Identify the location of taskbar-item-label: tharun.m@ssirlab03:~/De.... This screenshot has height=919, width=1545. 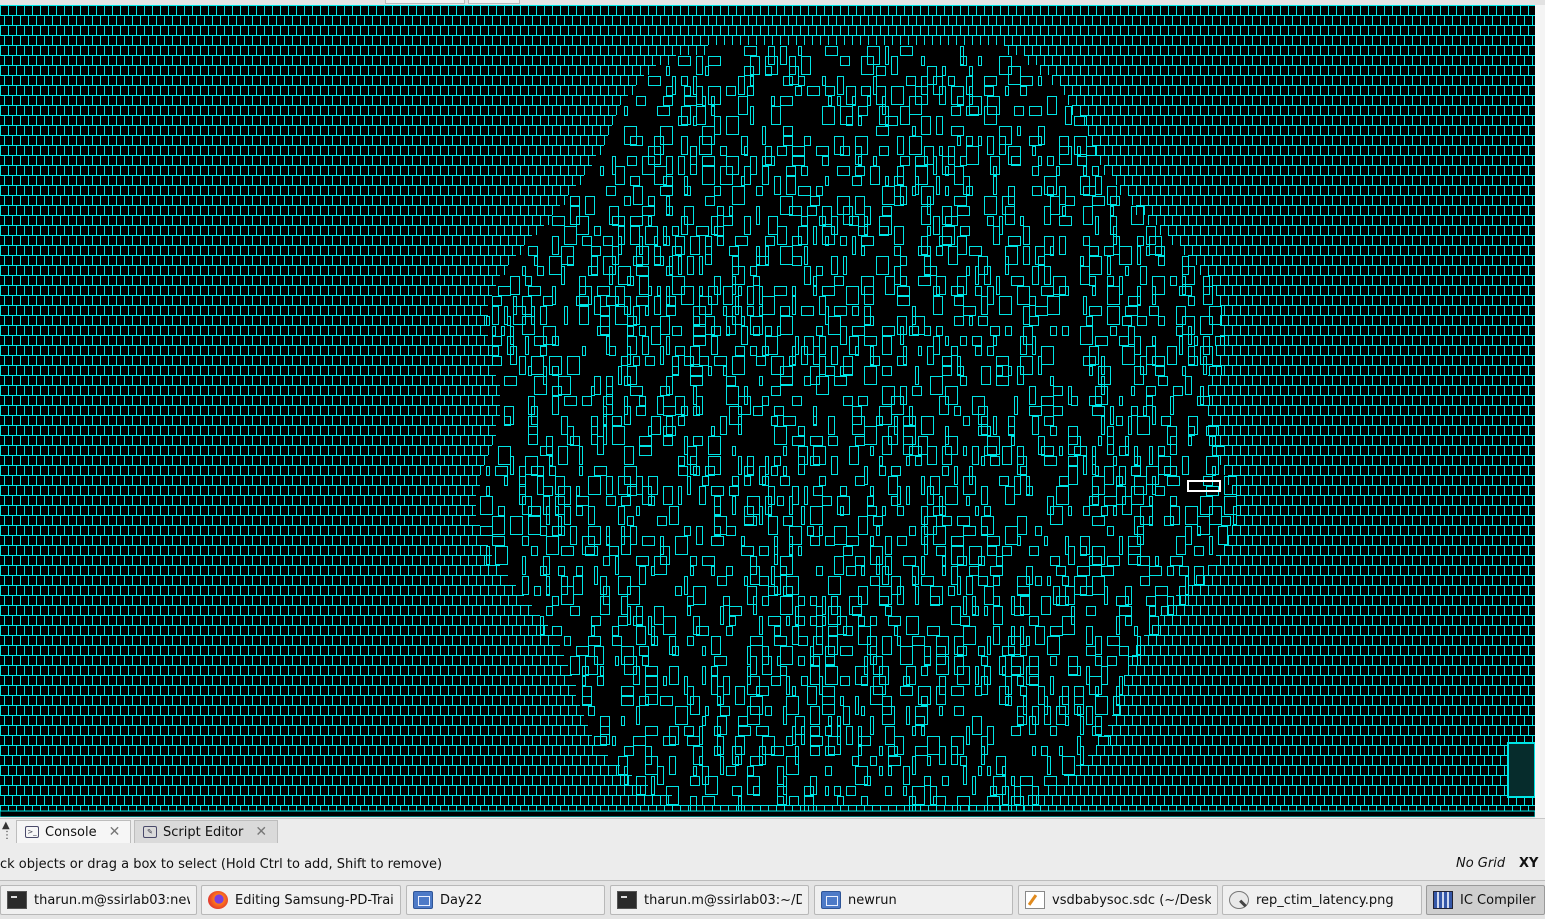
(723, 900).